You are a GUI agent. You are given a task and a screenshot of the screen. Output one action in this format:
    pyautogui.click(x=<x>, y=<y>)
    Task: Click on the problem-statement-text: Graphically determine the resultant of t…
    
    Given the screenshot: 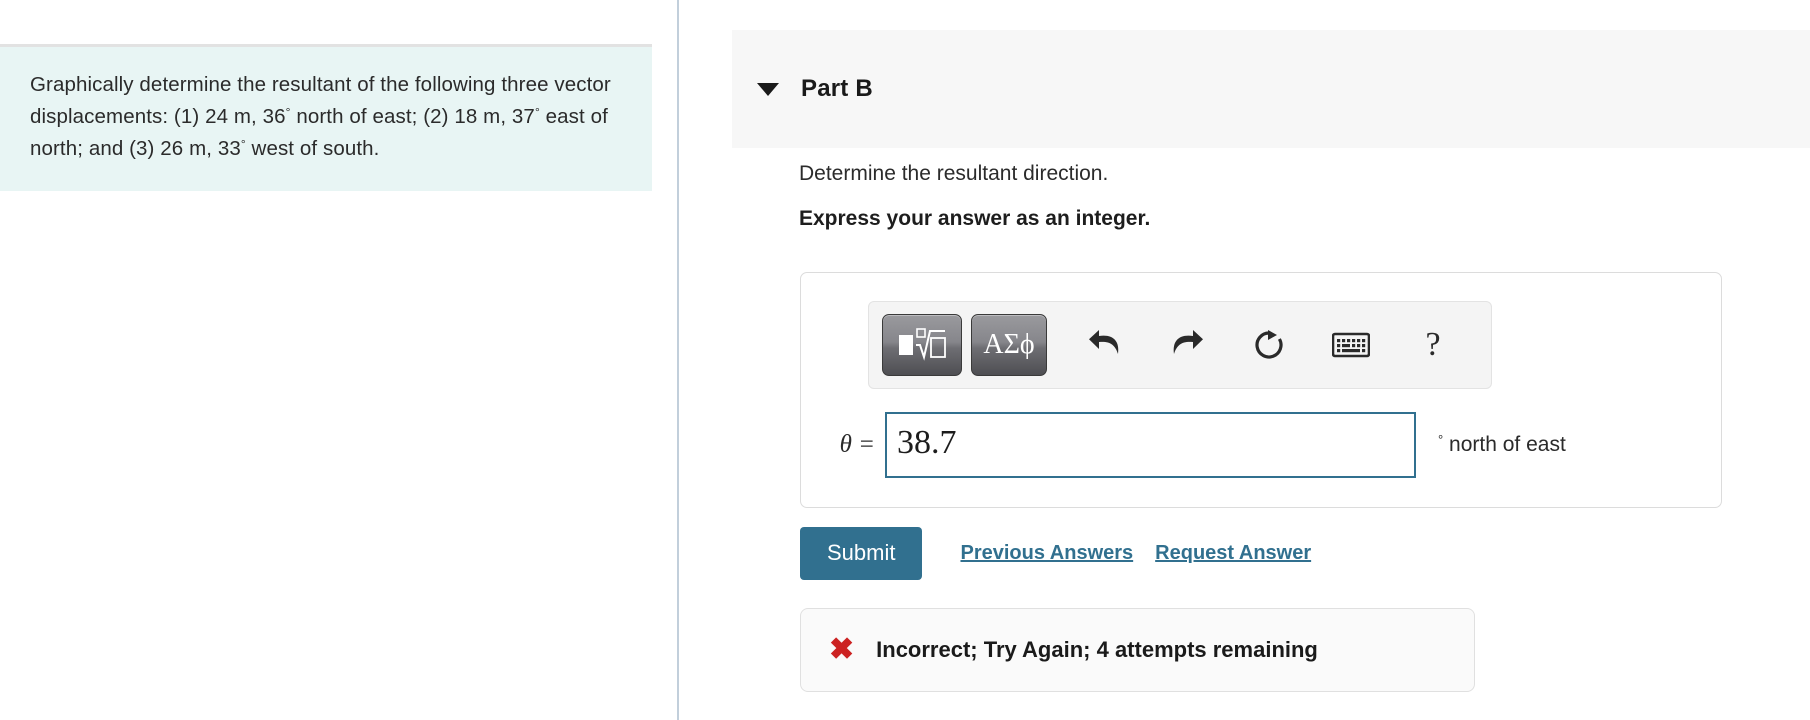 What is the action you would take?
    pyautogui.click(x=326, y=117)
    